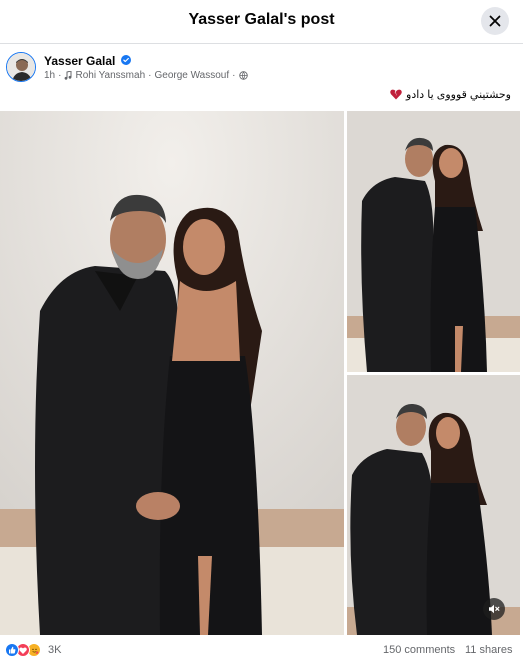 The image size is (523, 664). I want to click on author-name: Yasser Galal, so click(79, 61).